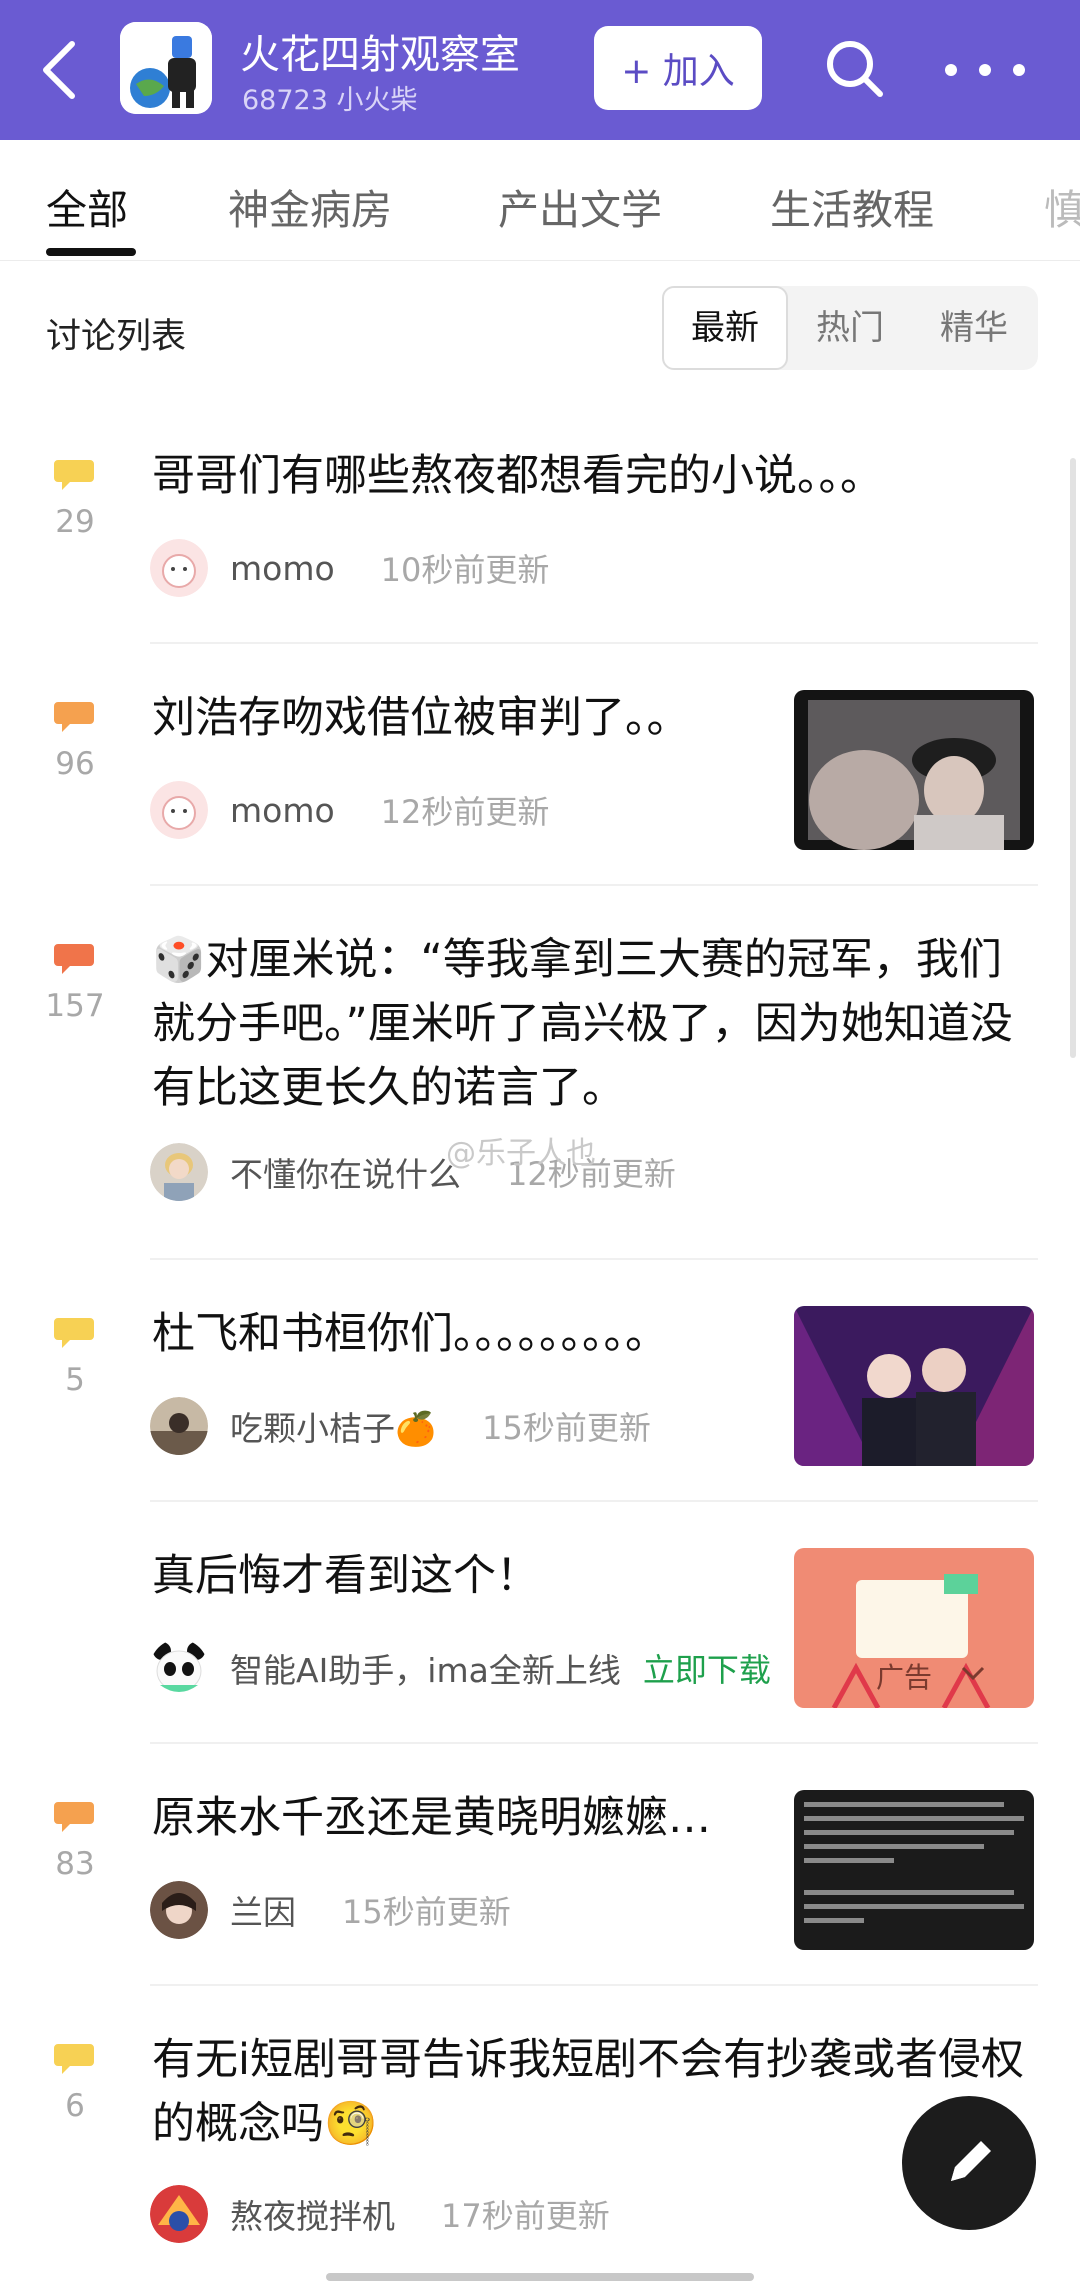 Image resolution: width=1080 pixels, height=2286 pixels. Describe the element at coordinates (580, 206) in the screenshot. I see `tab-literature: 产出文学` at that location.